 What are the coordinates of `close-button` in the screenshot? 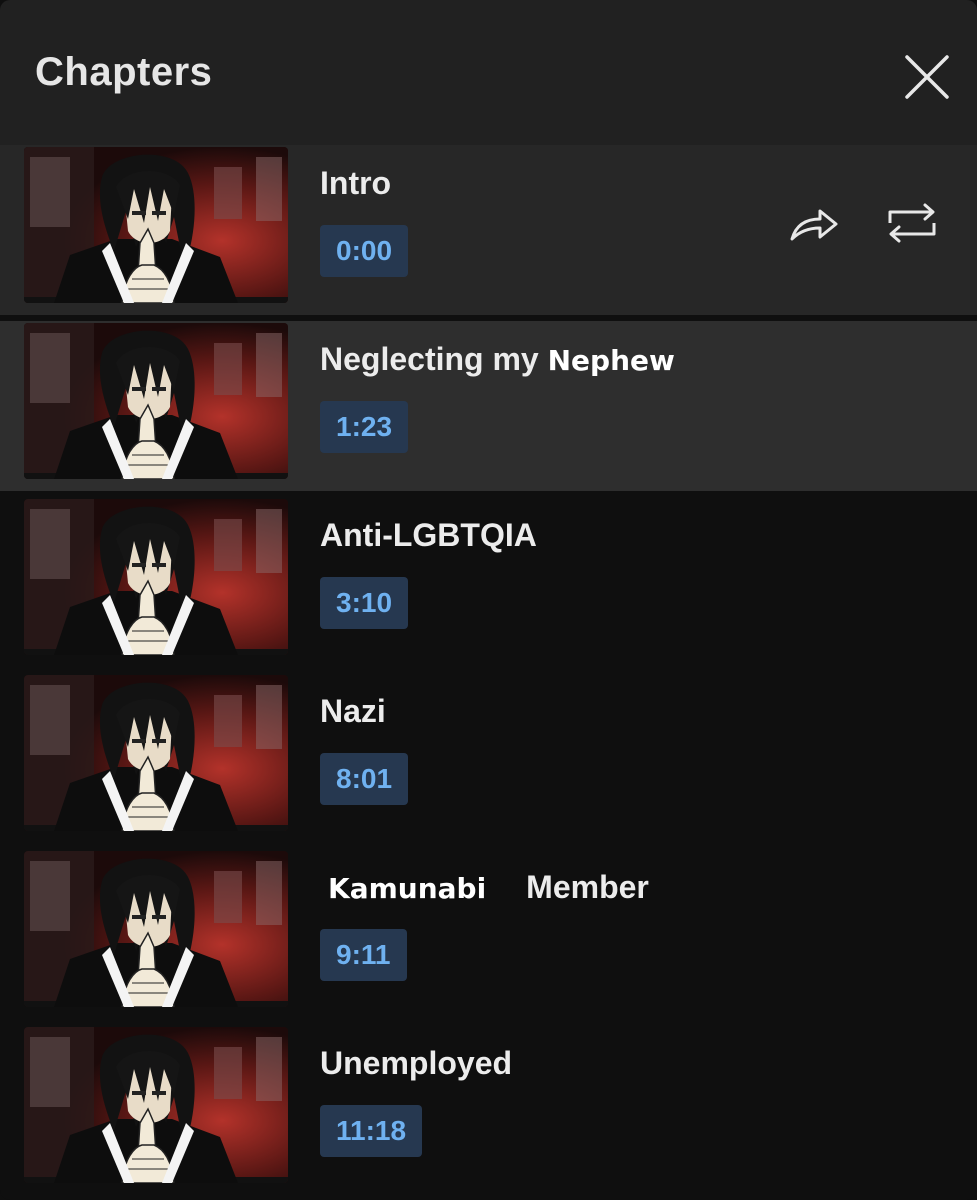 It's located at (927, 77).